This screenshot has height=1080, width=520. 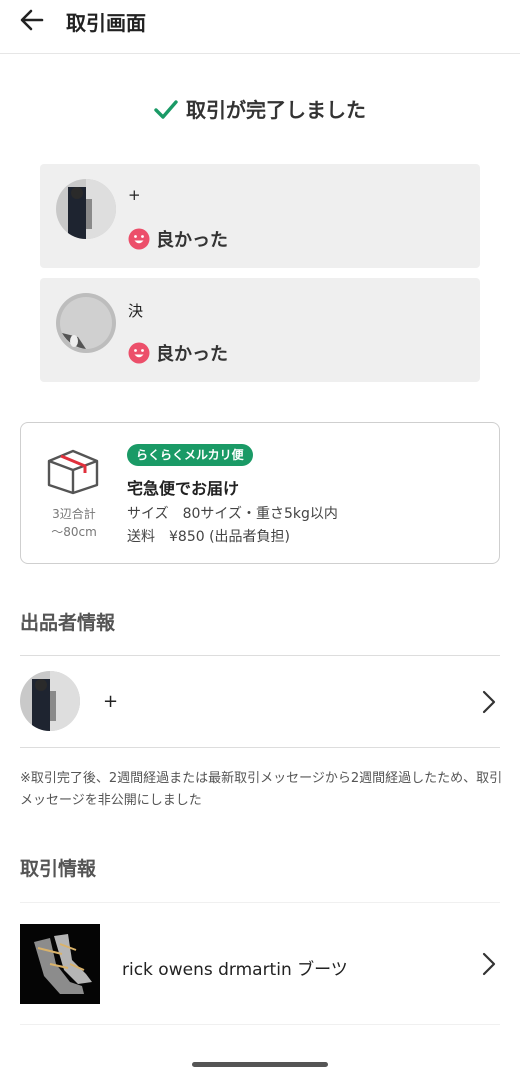 I want to click on package-box-icon, so click(x=73, y=472).